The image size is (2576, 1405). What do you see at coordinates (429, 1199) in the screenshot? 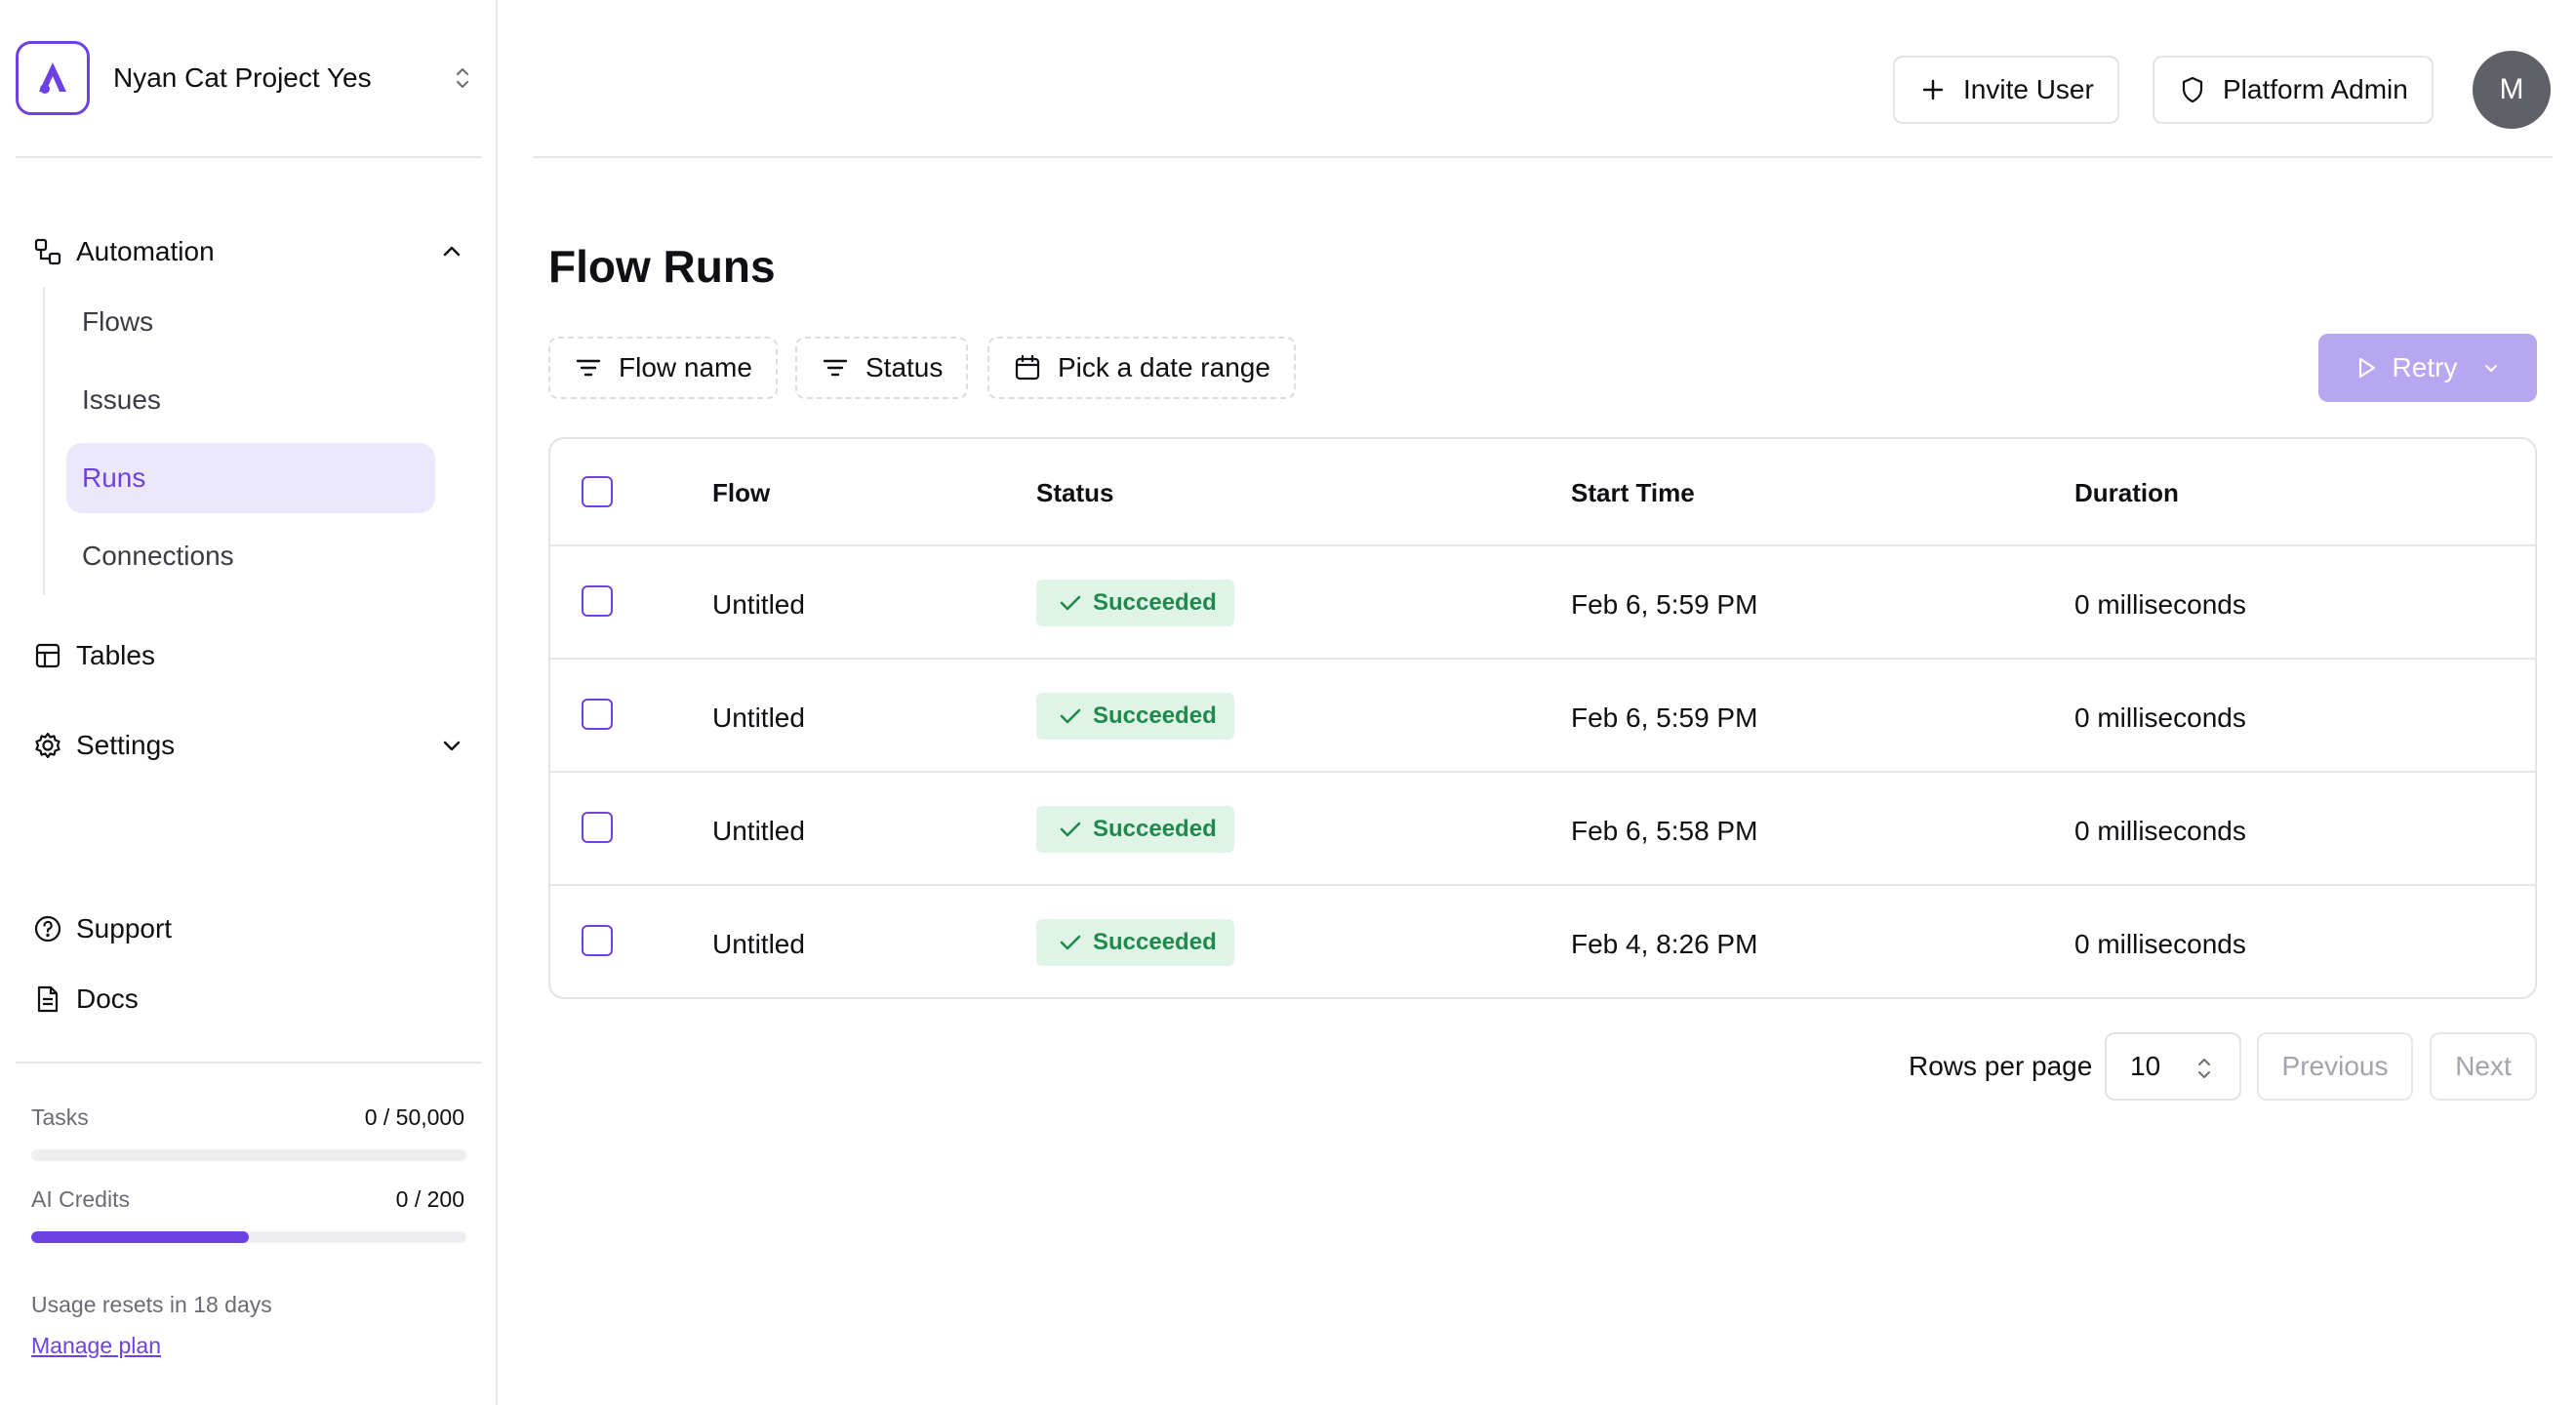
I see `usage-ai-credits-value: 0 / 200` at bounding box center [429, 1199].